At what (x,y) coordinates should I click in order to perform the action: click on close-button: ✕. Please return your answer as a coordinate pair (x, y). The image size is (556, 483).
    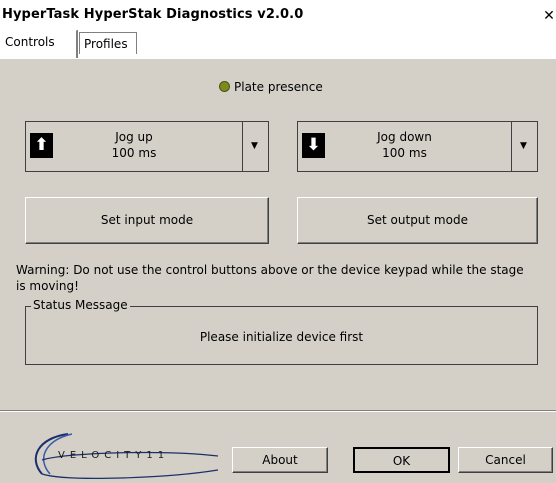
    Looking at the image, I should click on (549, 16).